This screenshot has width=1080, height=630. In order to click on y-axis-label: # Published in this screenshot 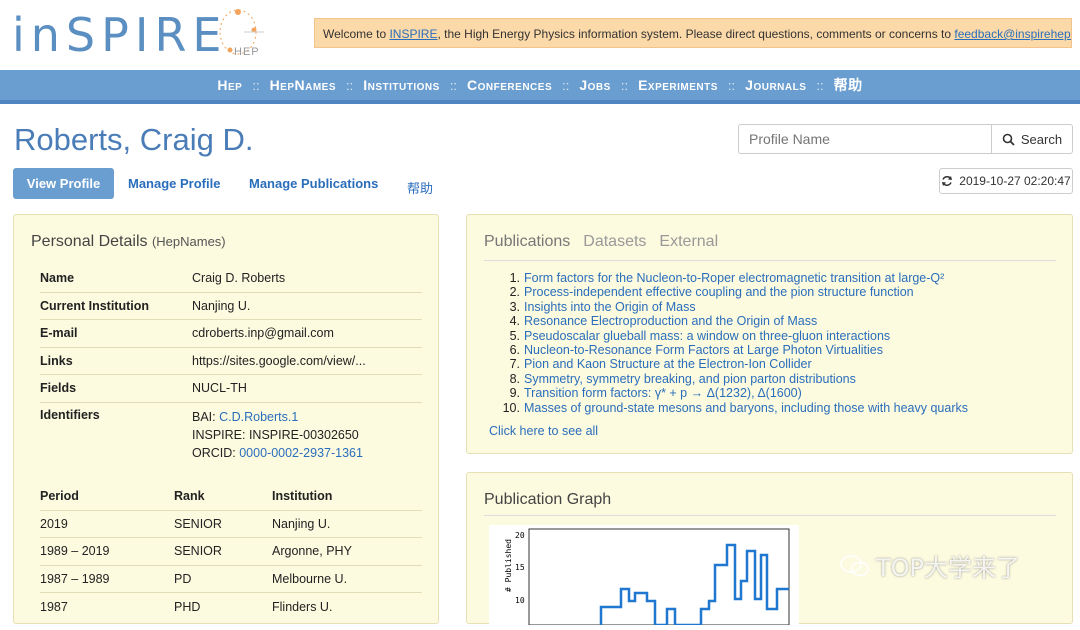, I will do `click(508, 565)`.